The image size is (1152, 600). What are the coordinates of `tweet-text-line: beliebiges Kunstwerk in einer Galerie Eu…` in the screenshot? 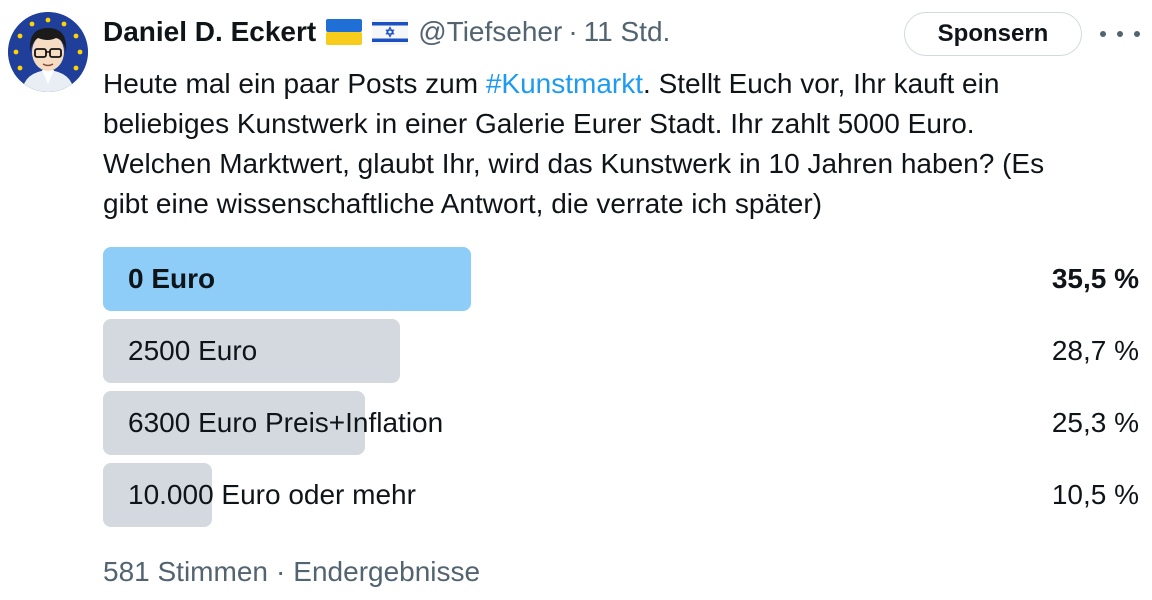 It's located at (539, 123).